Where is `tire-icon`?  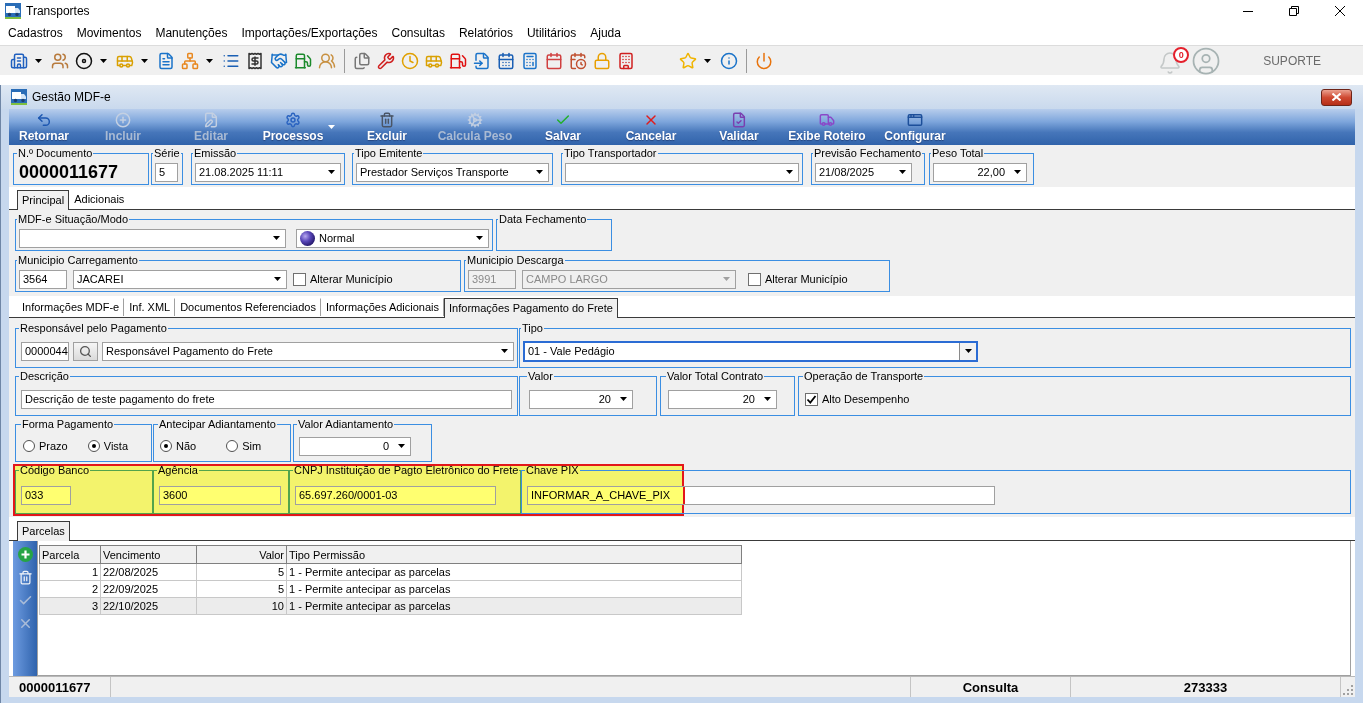
tire-icon is located at coordinates (84, 60).